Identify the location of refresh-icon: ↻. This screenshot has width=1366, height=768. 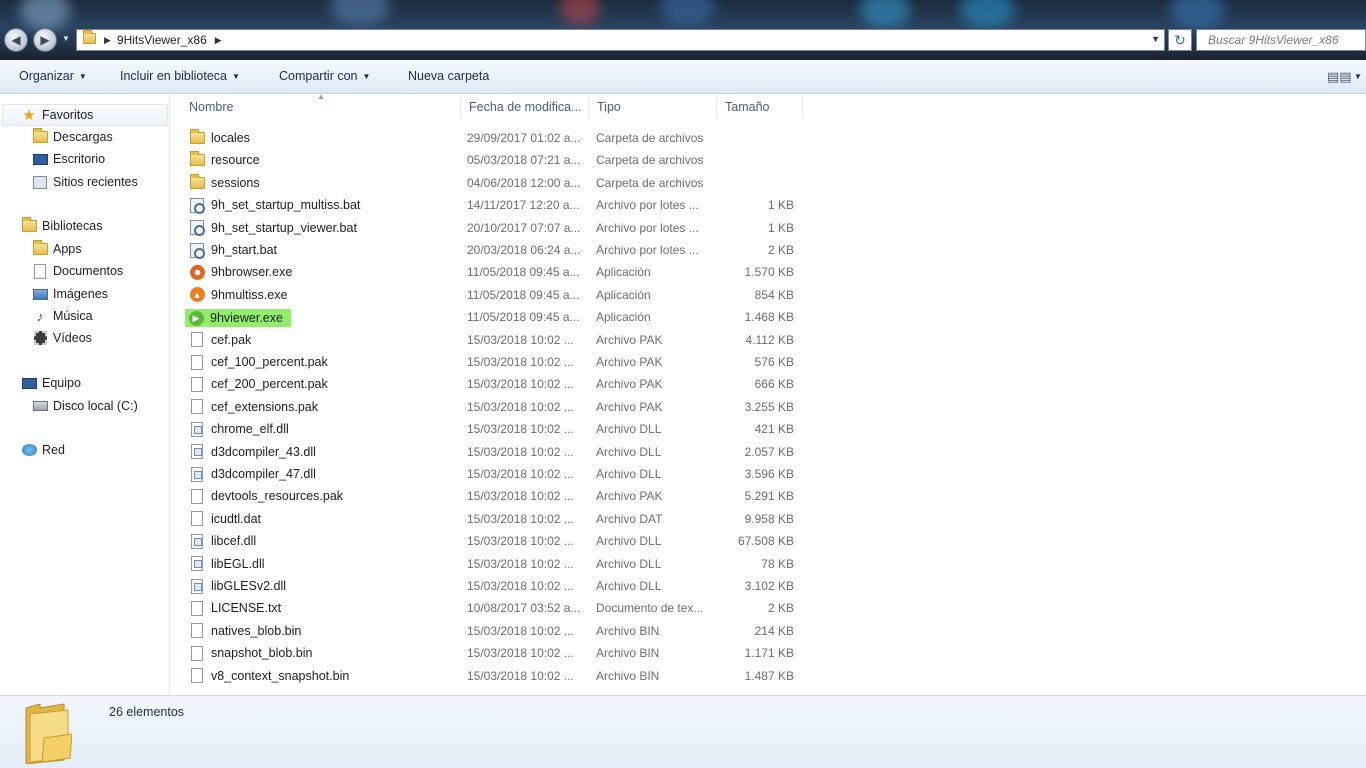
(1180, 39).